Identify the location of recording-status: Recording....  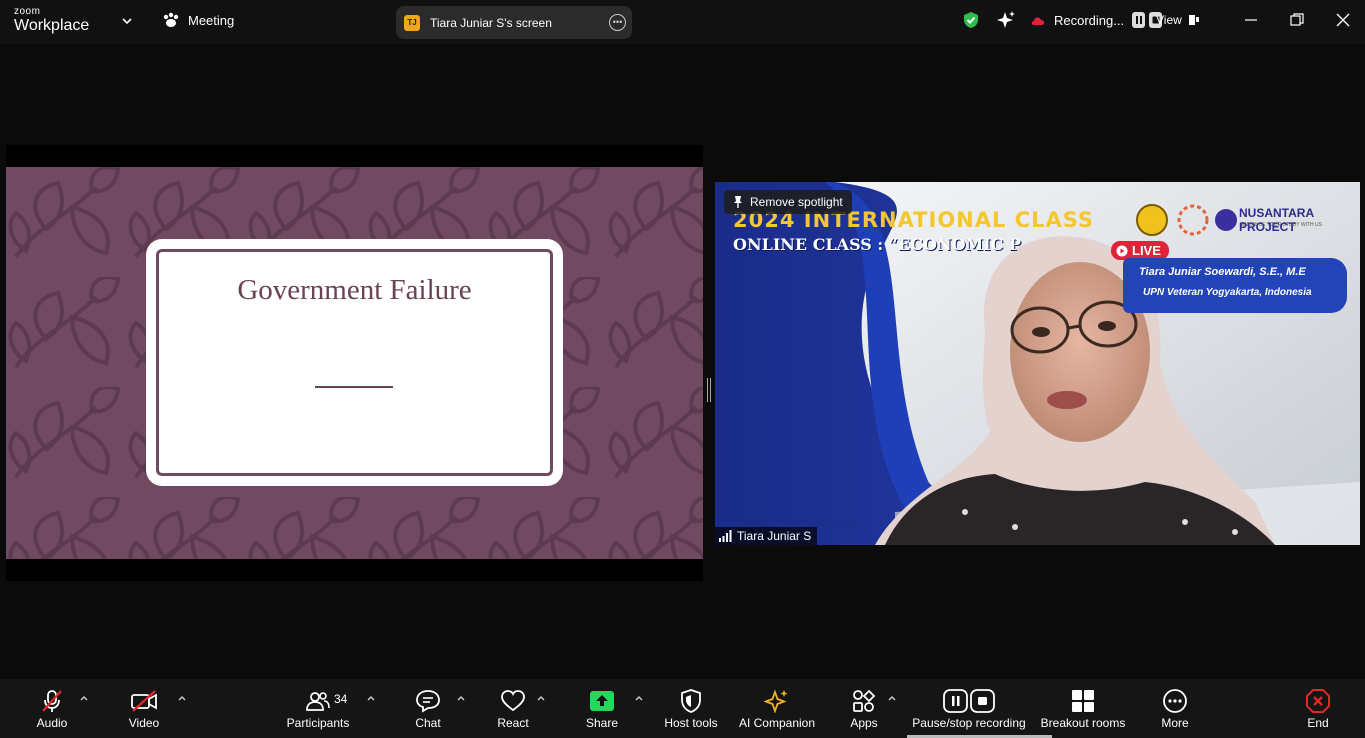
(1062, 20).